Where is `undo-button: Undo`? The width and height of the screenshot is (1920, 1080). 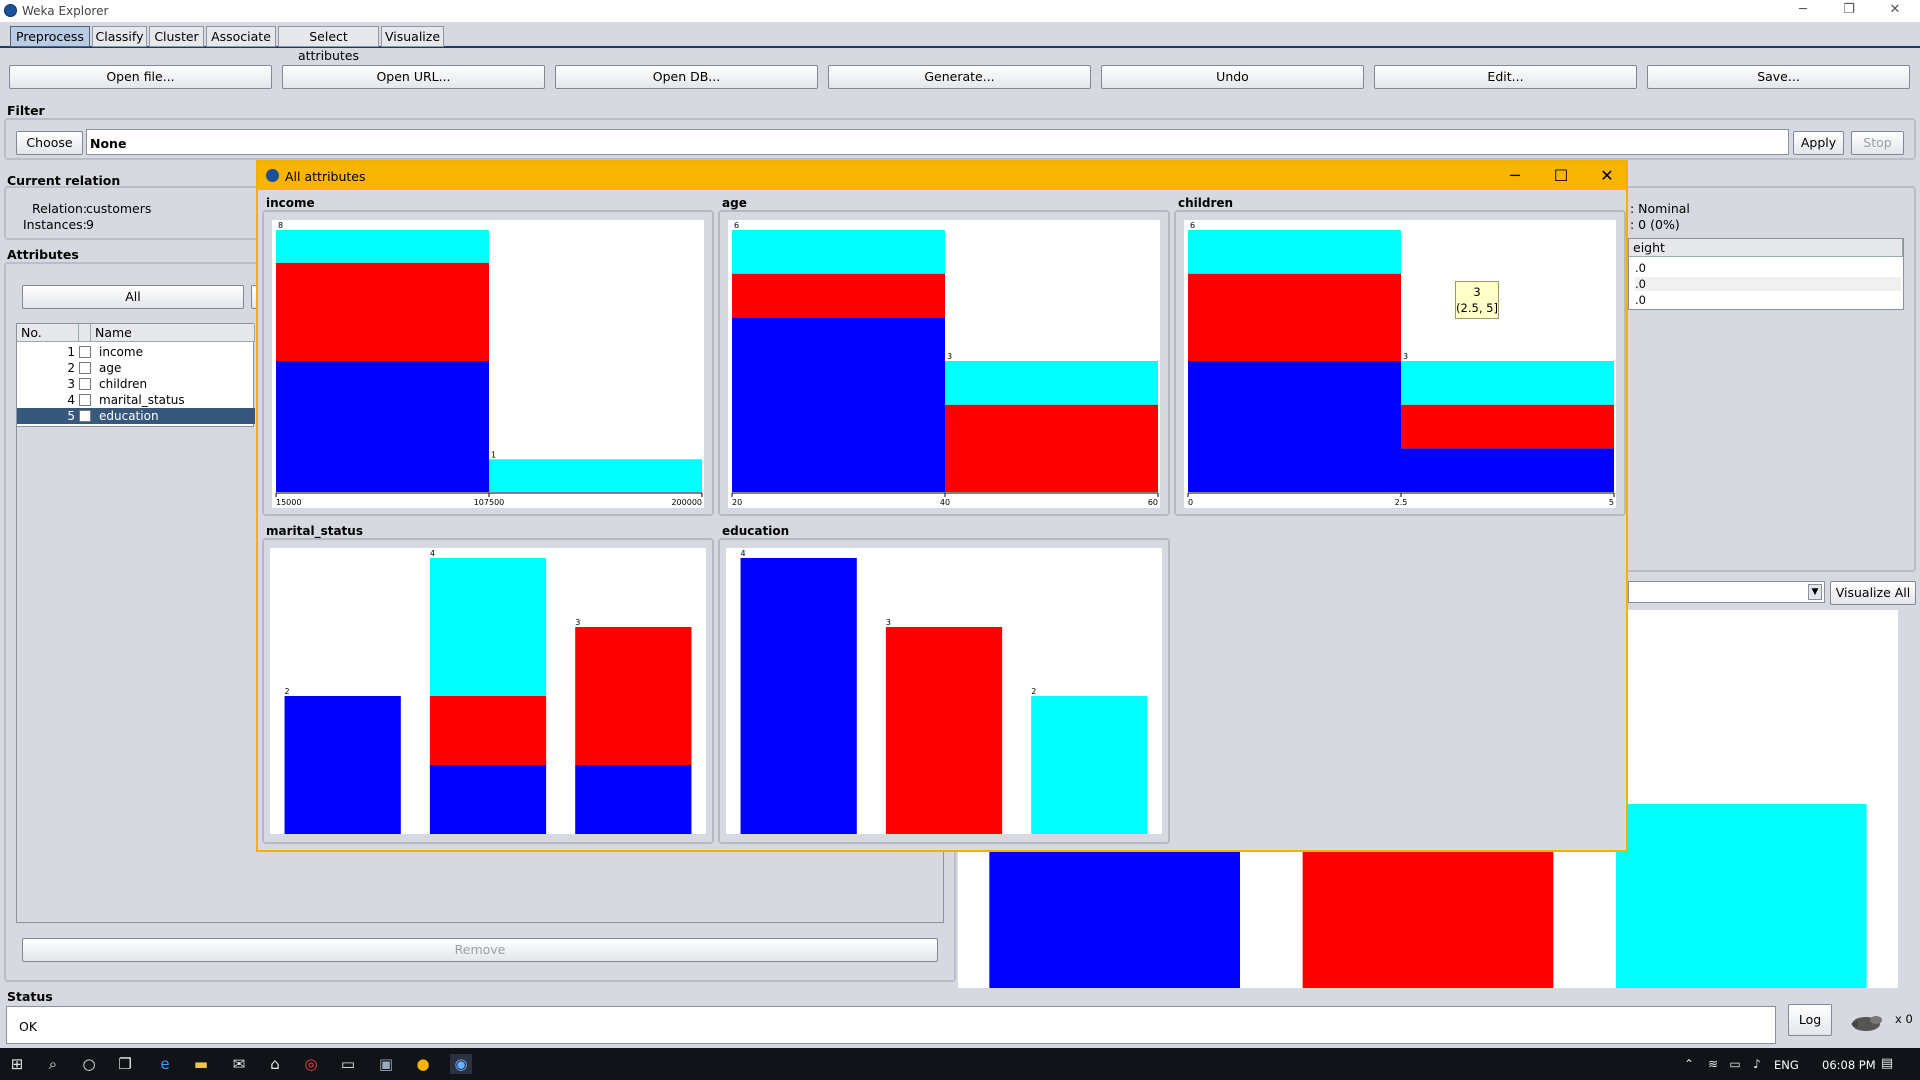
undo-button: Undo is located at coordinates (1232, 77).